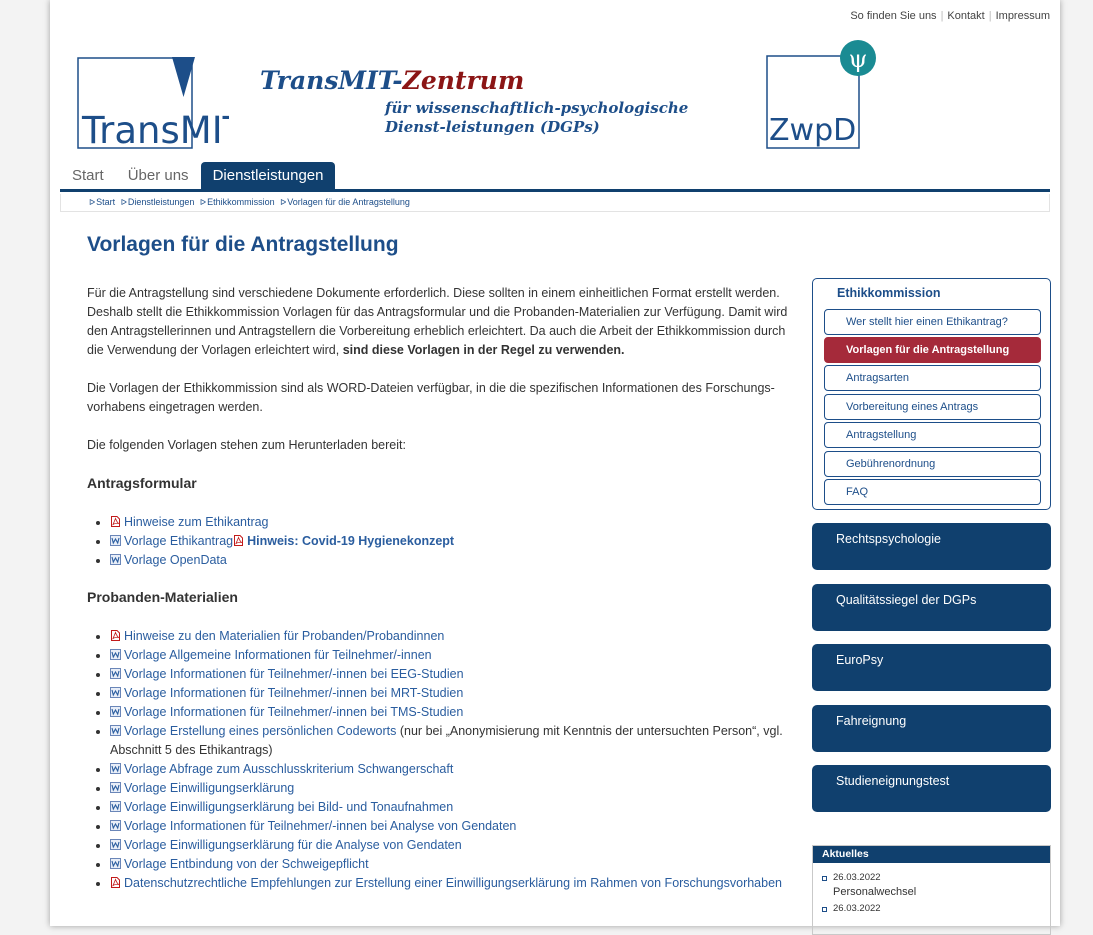 The image size is (1093, 935). Describe the element at coordinates (155, 129) in the screenshot. I see `transmit-logo-text: TransMIT` at that location.